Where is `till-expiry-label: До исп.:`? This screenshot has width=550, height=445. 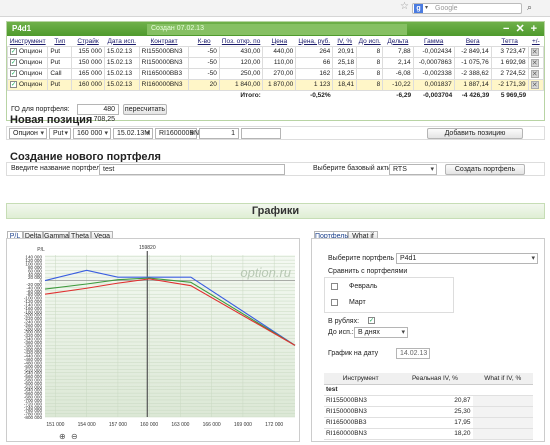
till-expiry-label: До исп.: is located at coordinates (341, 332).